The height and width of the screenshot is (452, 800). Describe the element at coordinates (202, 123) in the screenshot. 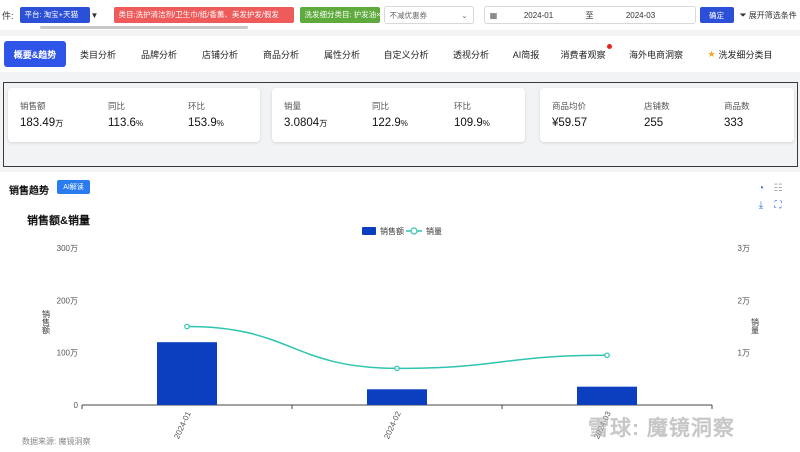

I see `sales-mom-value: 153.9` at that location.